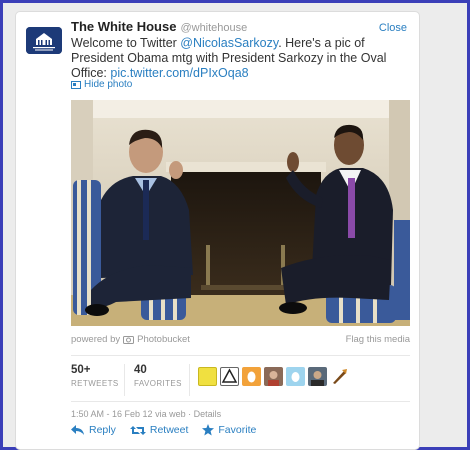  I want to click on favorite-label: Favorite, so click(237, 430).